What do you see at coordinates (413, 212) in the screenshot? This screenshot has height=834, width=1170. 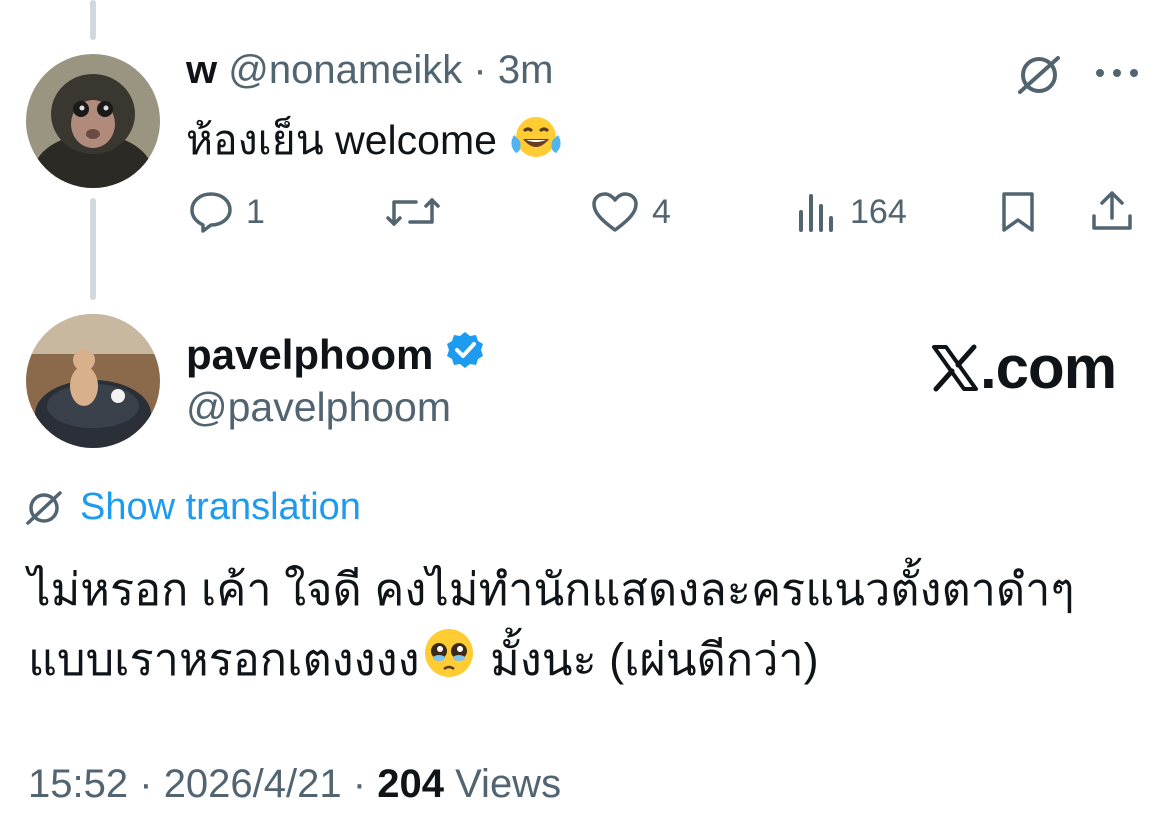 I see `retweet-icon` at bounding box center [413, 212].